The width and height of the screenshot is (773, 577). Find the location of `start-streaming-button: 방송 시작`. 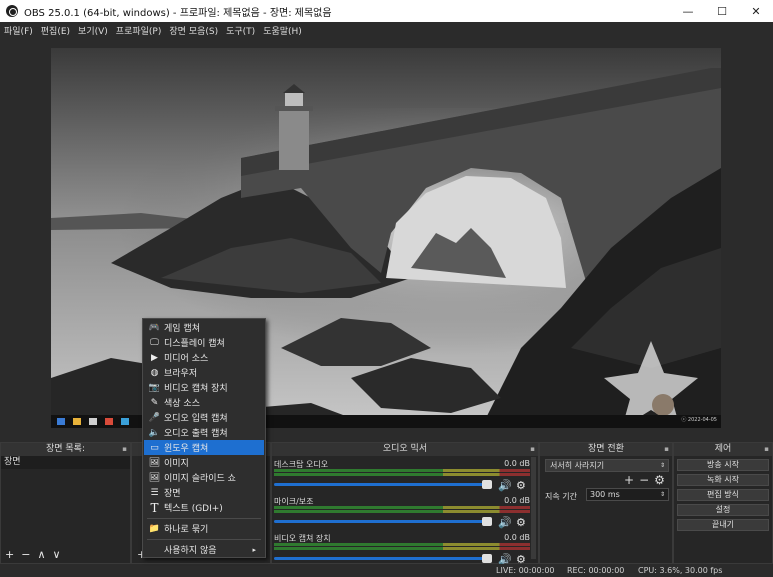

start-streaming-button: 방송 시작 is located at coordinates (723, 465).